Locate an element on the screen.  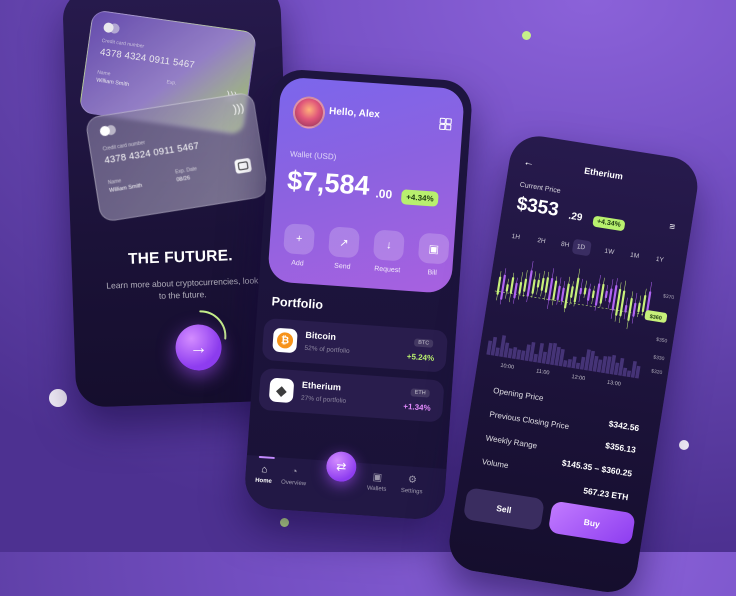
greeting: Hello, Alex is located at coordinates (354, 113).